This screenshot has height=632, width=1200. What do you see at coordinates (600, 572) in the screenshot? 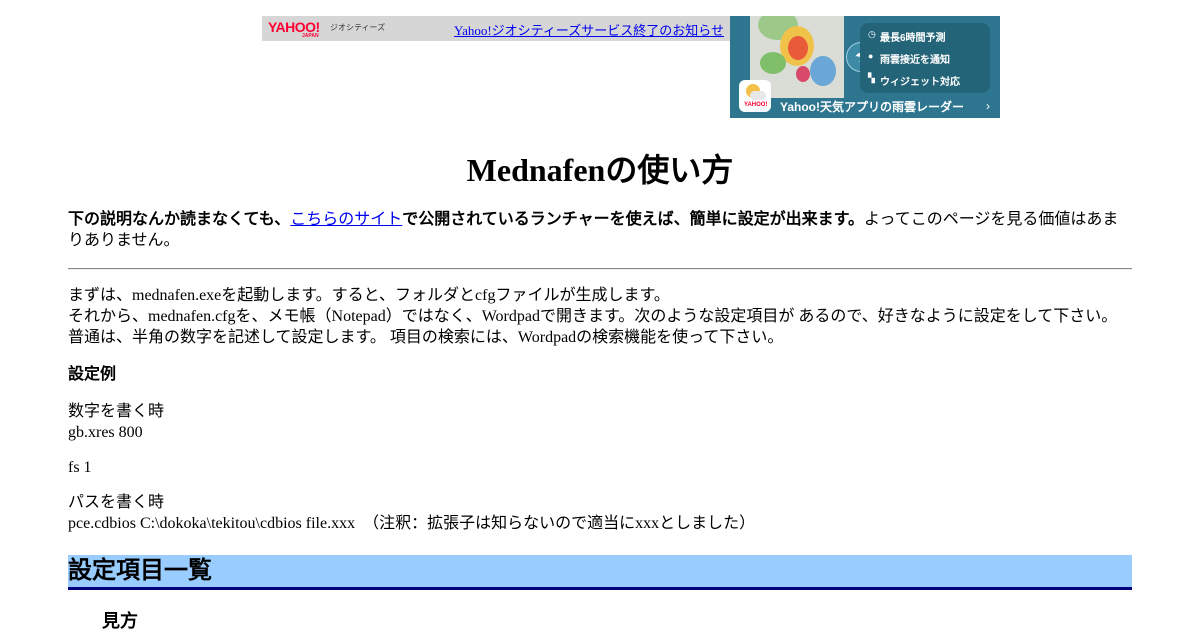
I see `section-heading-settings-list: 設定項目一覧` at bounding box center [600, 572].